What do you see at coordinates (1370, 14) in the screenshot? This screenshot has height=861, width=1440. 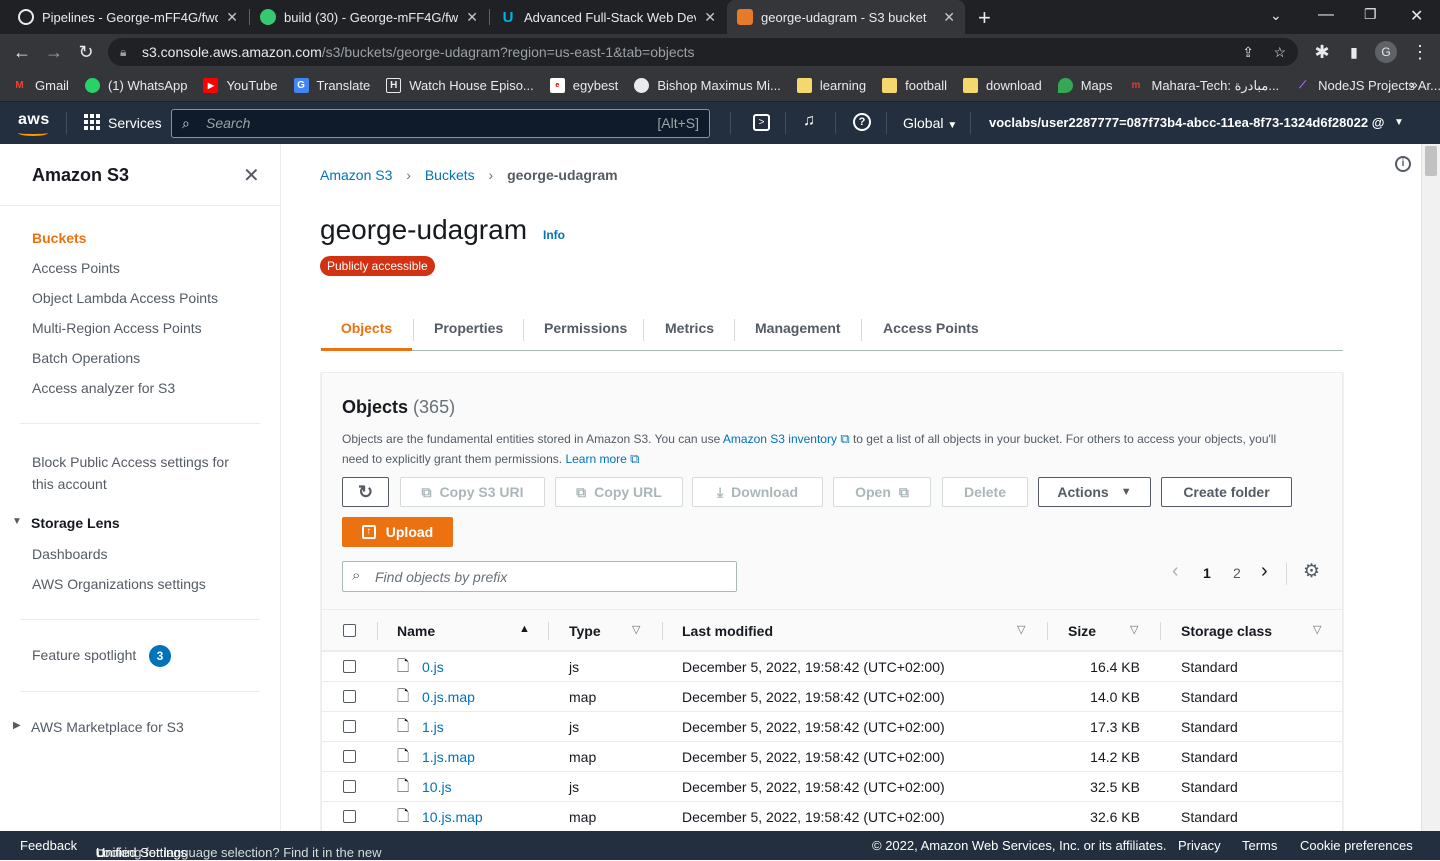 I see `restore-icon: ❐` at bounding box center [1370, 14].